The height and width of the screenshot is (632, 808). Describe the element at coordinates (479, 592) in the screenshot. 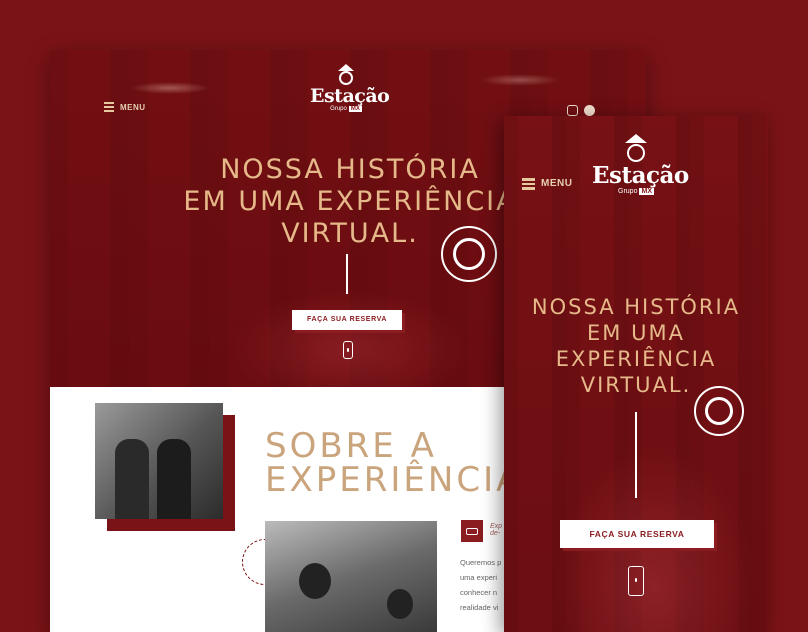

I see `paragraph-line: conhecer n` at that location.